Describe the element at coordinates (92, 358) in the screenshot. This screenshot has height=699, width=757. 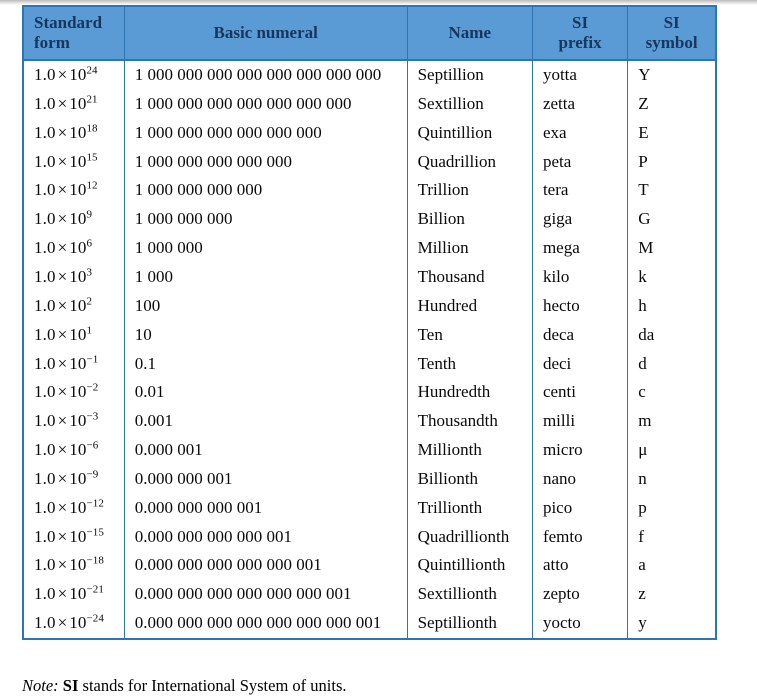
I see `standard-form-exponent: −1` at that location.